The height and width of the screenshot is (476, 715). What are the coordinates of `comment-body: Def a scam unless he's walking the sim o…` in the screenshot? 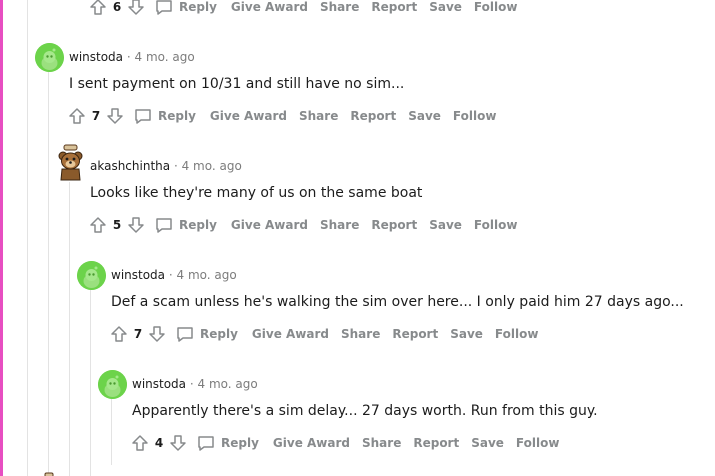 It's located at (397, 302).